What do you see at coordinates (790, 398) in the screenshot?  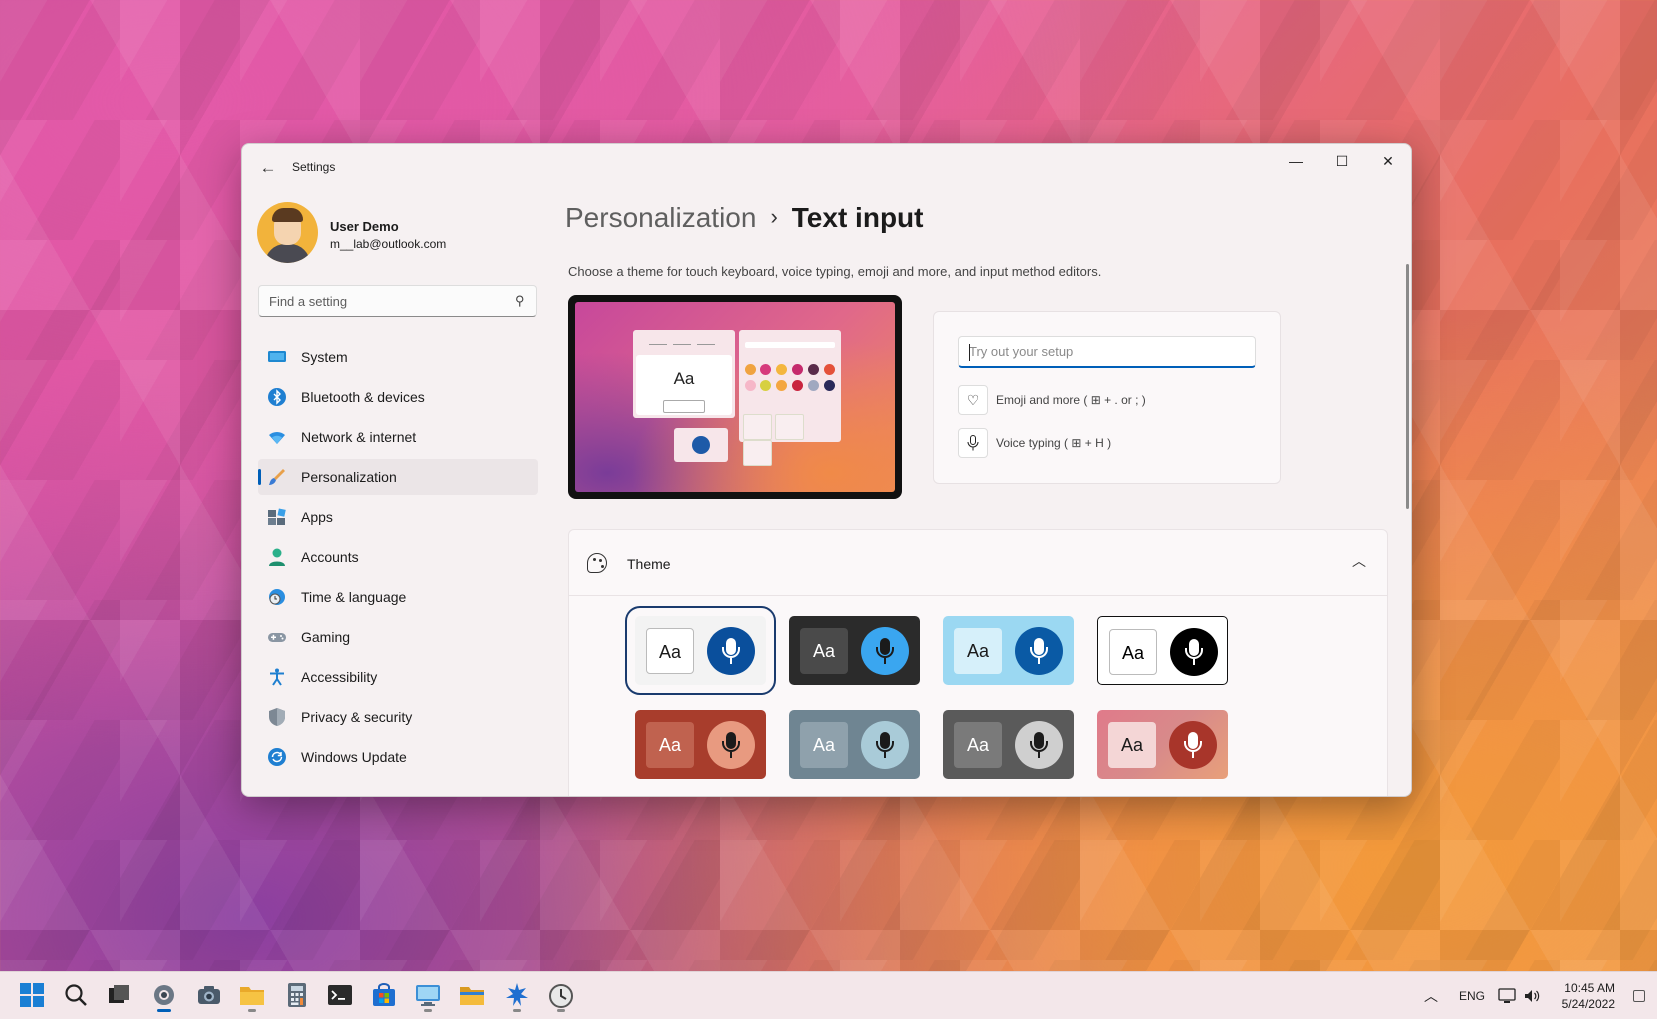 I see `preview-emoji-panel` at bounding box center [790, 398].